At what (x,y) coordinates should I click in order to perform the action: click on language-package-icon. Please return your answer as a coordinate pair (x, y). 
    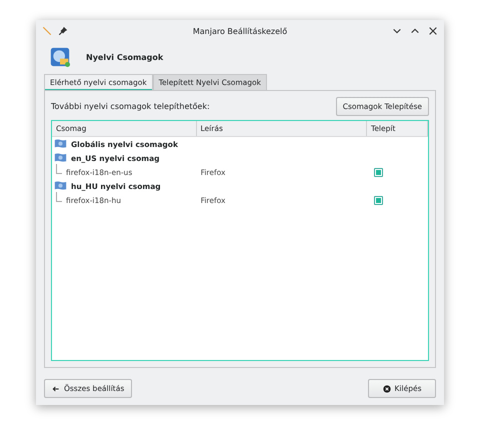
    Looking at the image, I should click on (60, 57).